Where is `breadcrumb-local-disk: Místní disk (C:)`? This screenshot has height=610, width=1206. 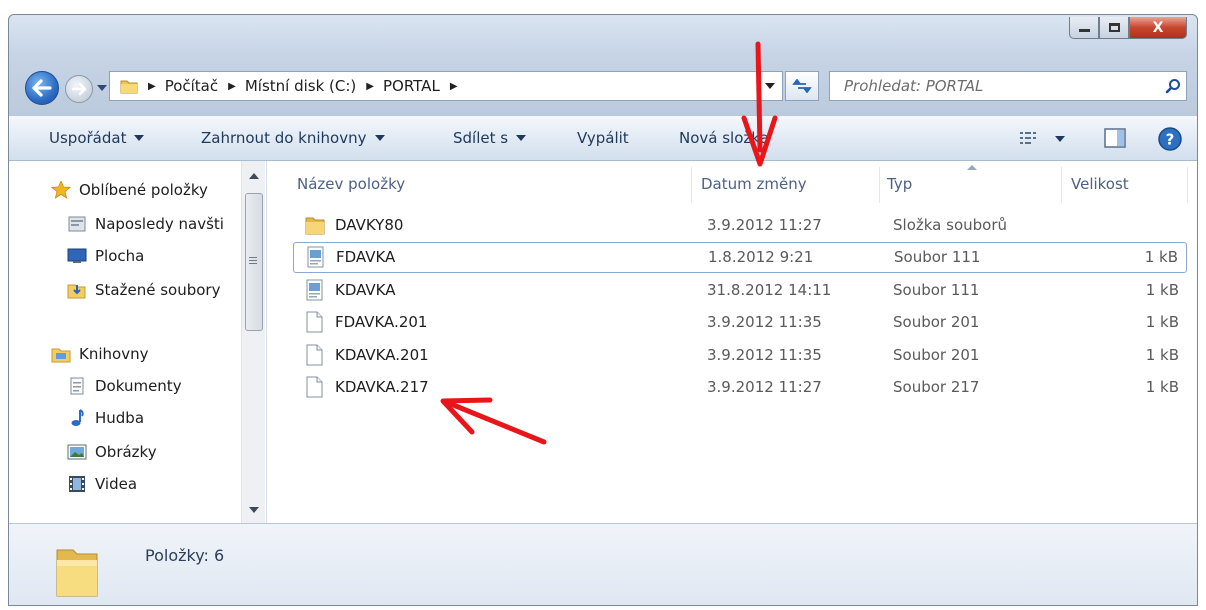 breadcrumb-local-disk: Místní disk (C:) is located at coordinates (300, 86).